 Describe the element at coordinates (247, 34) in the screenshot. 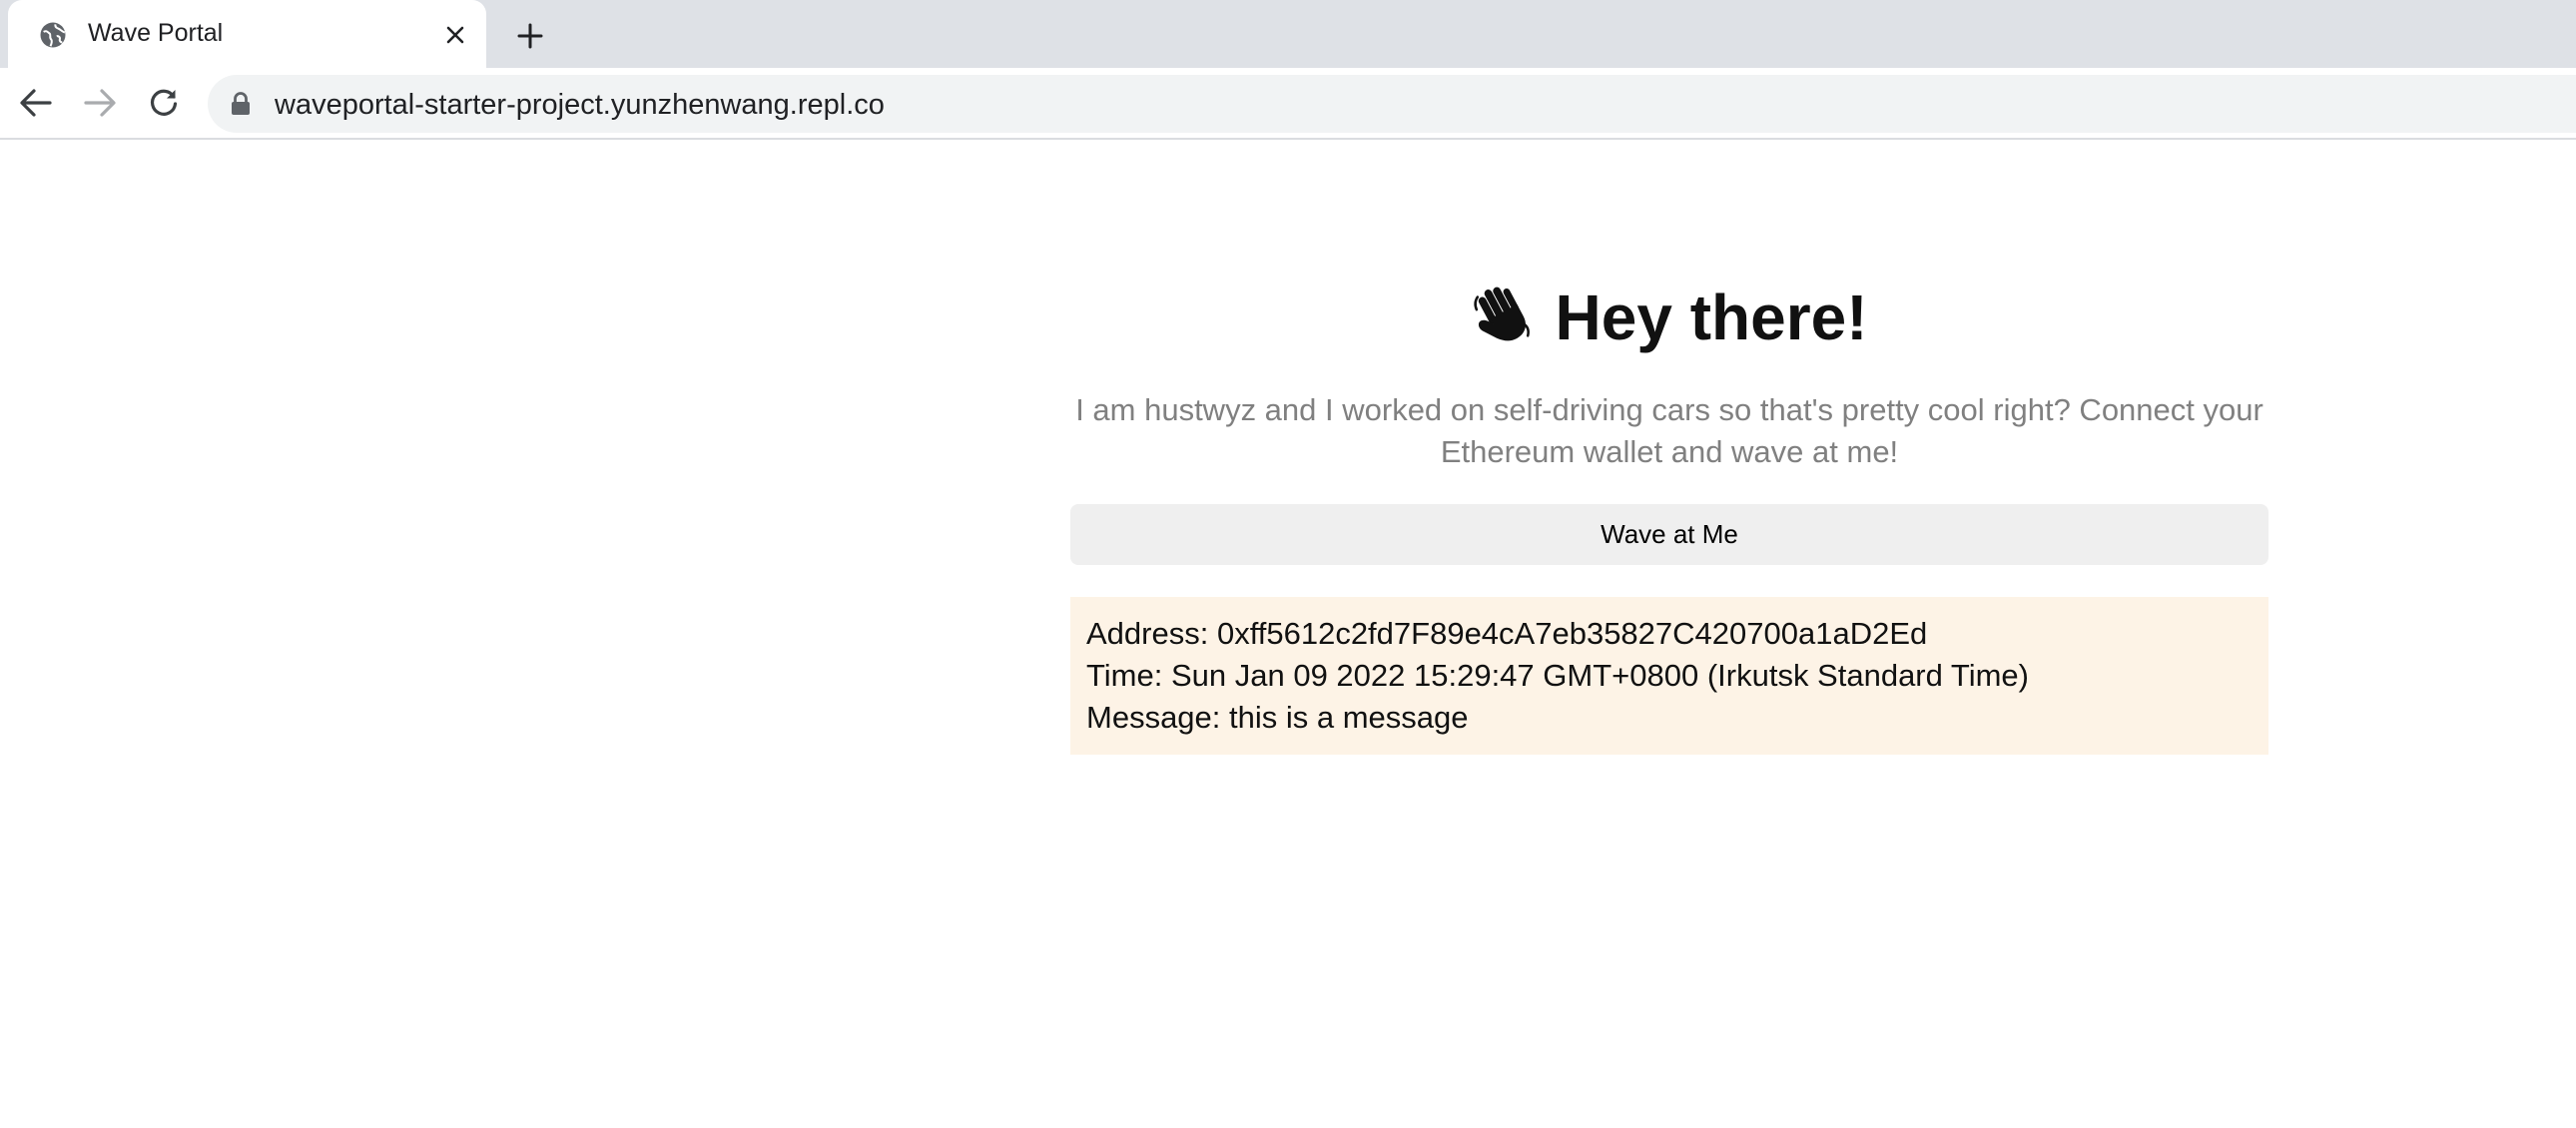

I see `browser-tab: Wave Portal` at that location.